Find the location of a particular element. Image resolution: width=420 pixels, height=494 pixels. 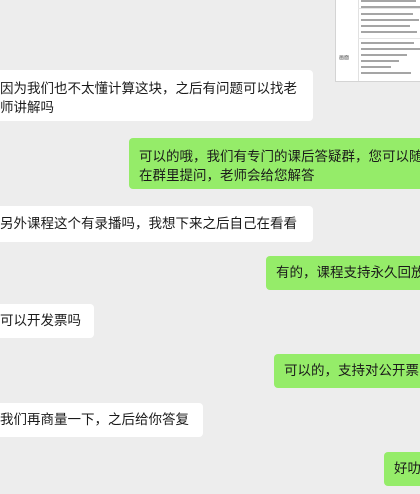

message-line: 另外课程这个有录播吗，我想下来之后自己在看看 is located at coordinates (148, 224).